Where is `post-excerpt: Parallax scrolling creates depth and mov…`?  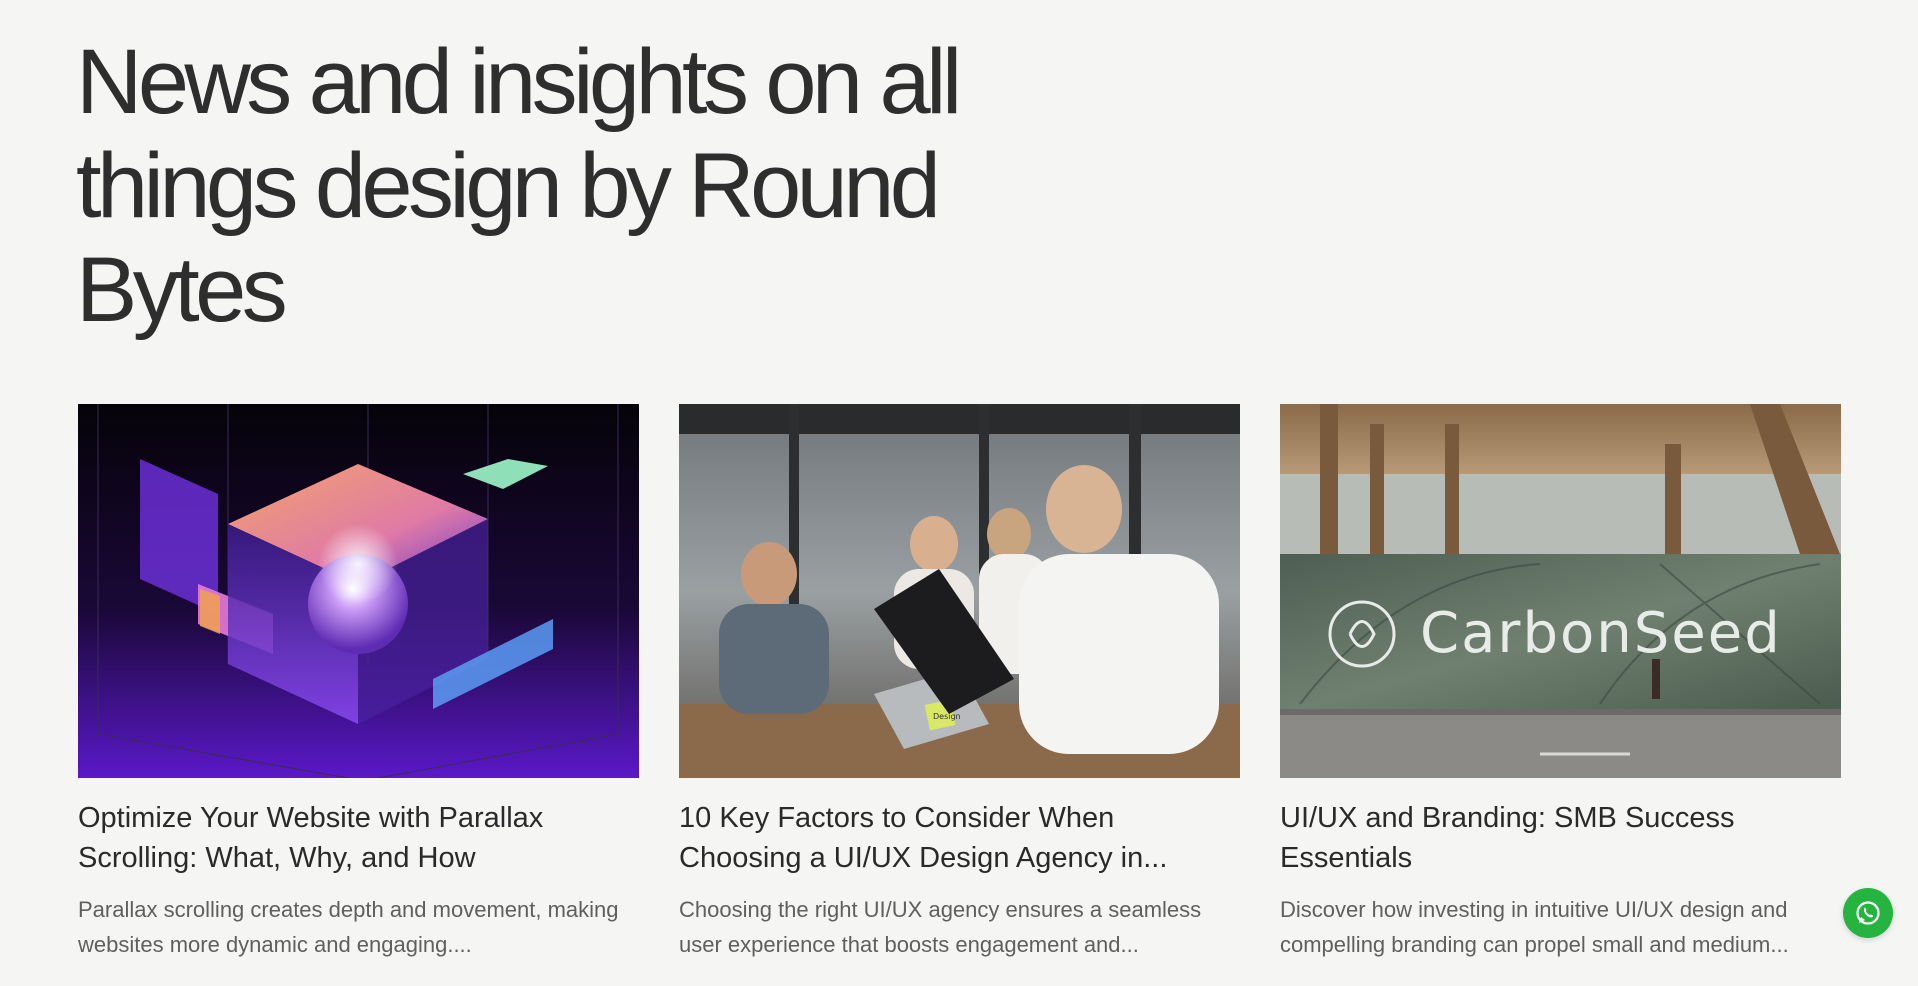 post-excerpt: Parallax scrolling creates depth and mov… is located at coordinates (348, 927).